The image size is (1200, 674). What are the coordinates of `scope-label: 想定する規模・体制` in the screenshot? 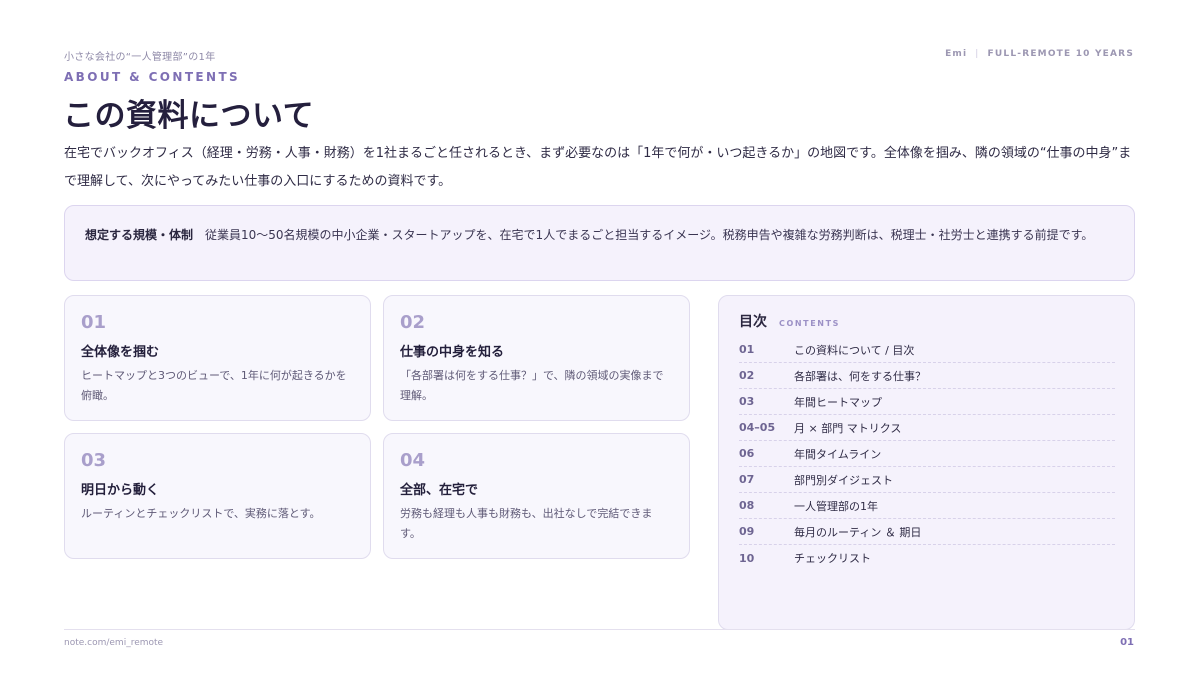 It's located at (139, 235).